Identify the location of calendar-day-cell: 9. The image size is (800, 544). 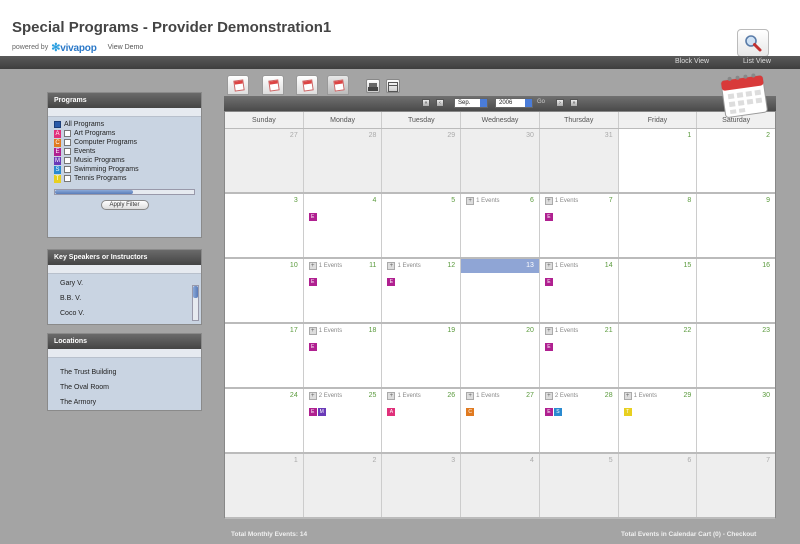
(736, 225).